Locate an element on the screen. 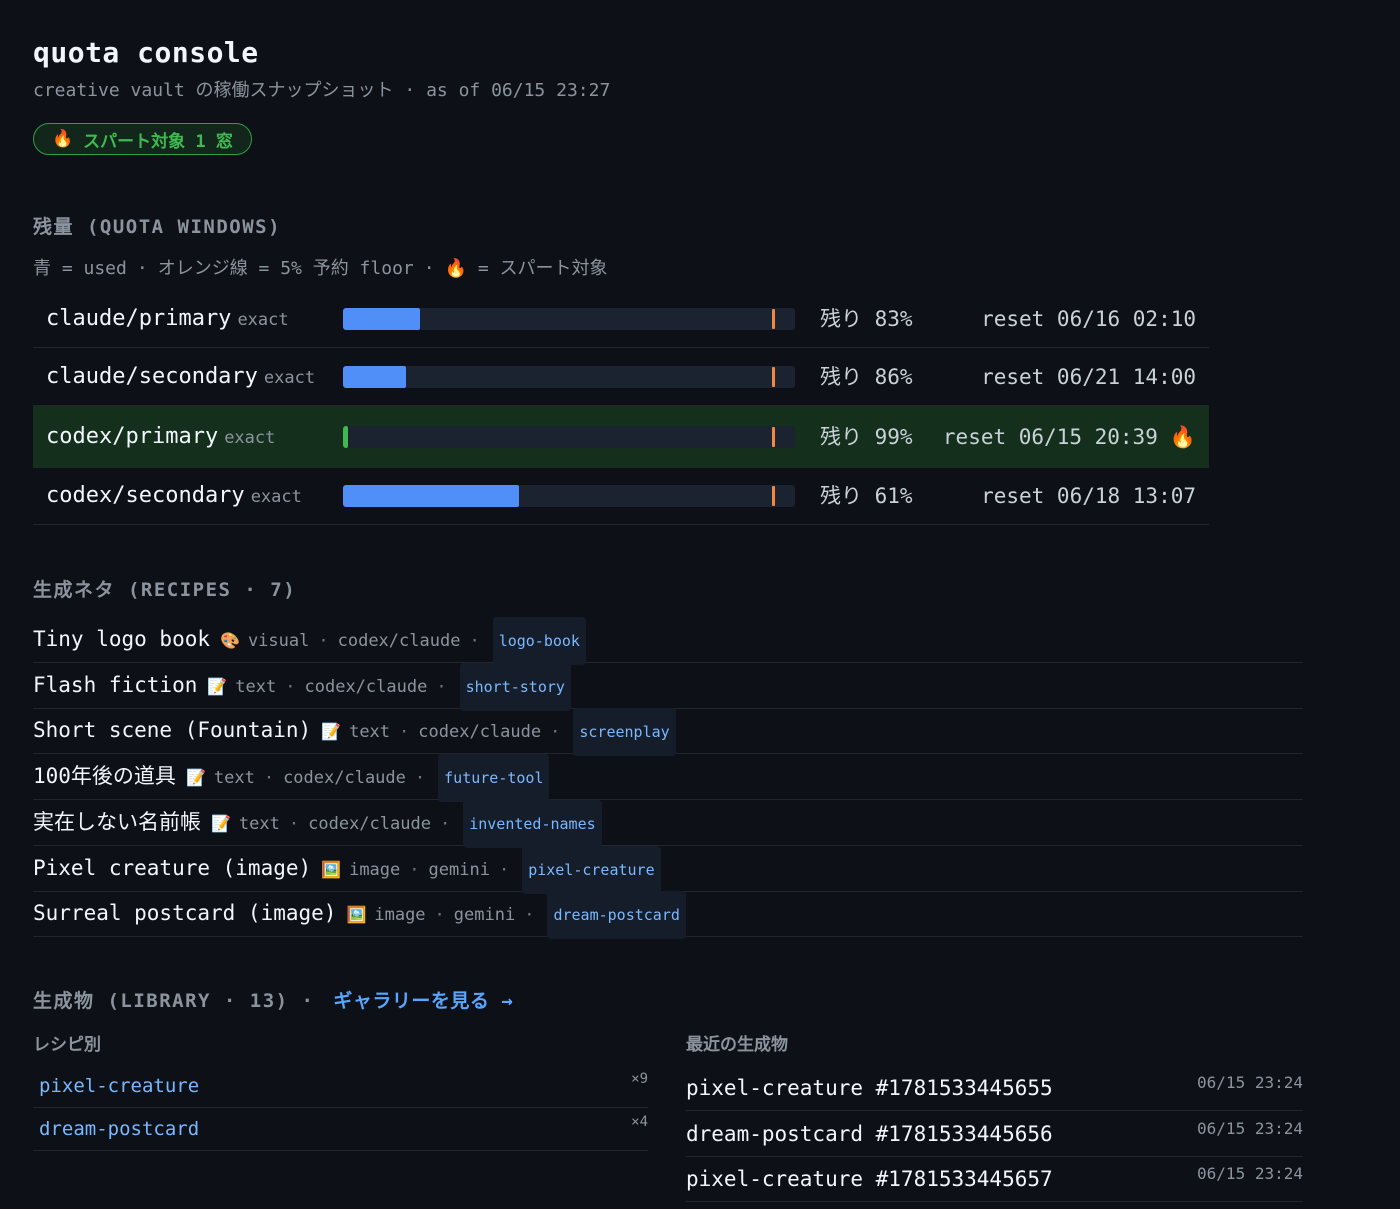 Image resolution: width=1400 pixels, height=1209 pixels. library-recipe-link: pixel-creature is located at coordinates (119, 1086).